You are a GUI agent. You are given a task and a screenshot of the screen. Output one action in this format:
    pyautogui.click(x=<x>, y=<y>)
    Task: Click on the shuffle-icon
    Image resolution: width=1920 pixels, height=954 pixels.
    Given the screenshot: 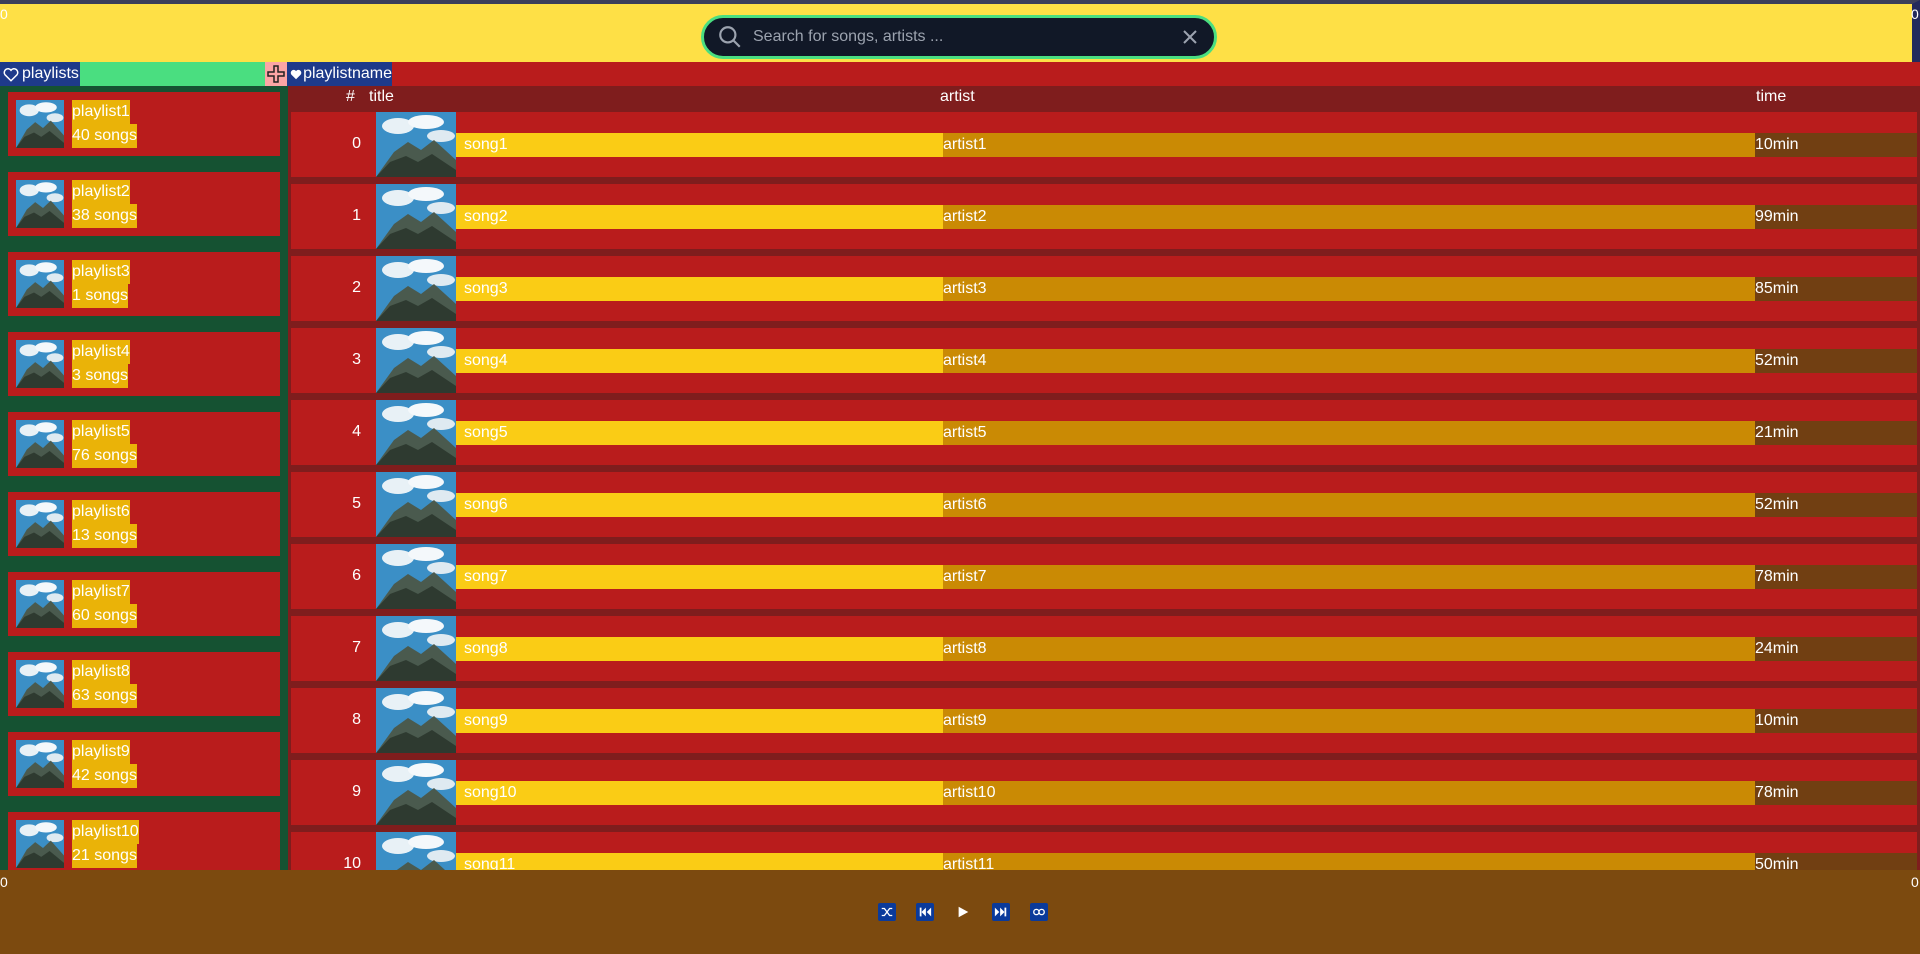 What is the action you would take?
    pyautogui.click(x=887, y=912)
    